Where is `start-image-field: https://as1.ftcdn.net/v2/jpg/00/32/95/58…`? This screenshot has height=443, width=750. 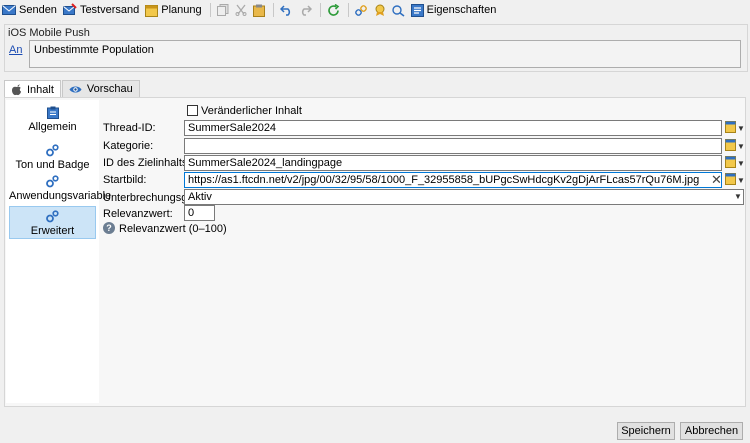 start-image-field: https://as1.ftcdn.net/v2/jpg/00/32/95/58… is located at coordinates (453, 180).